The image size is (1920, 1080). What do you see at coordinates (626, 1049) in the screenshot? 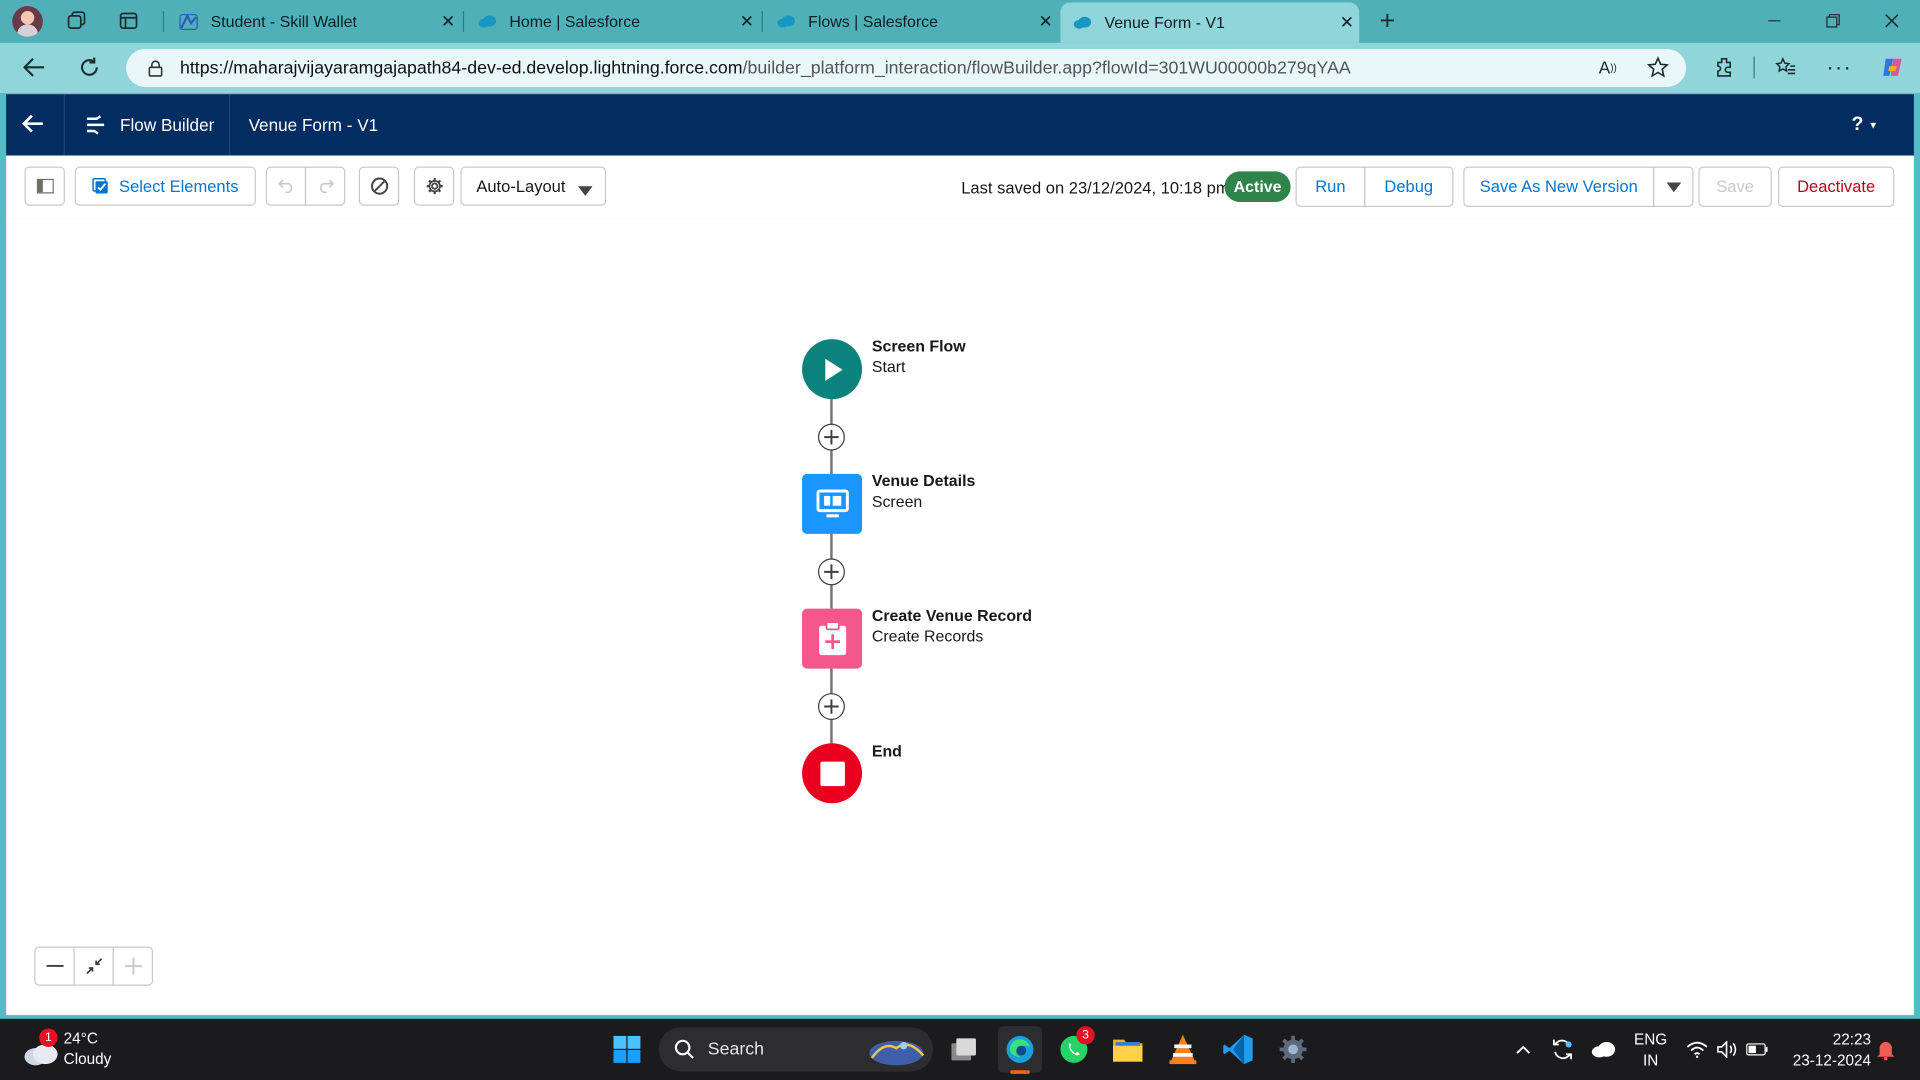
I see `start-windows-icon` at bounding box center [626, 1049].